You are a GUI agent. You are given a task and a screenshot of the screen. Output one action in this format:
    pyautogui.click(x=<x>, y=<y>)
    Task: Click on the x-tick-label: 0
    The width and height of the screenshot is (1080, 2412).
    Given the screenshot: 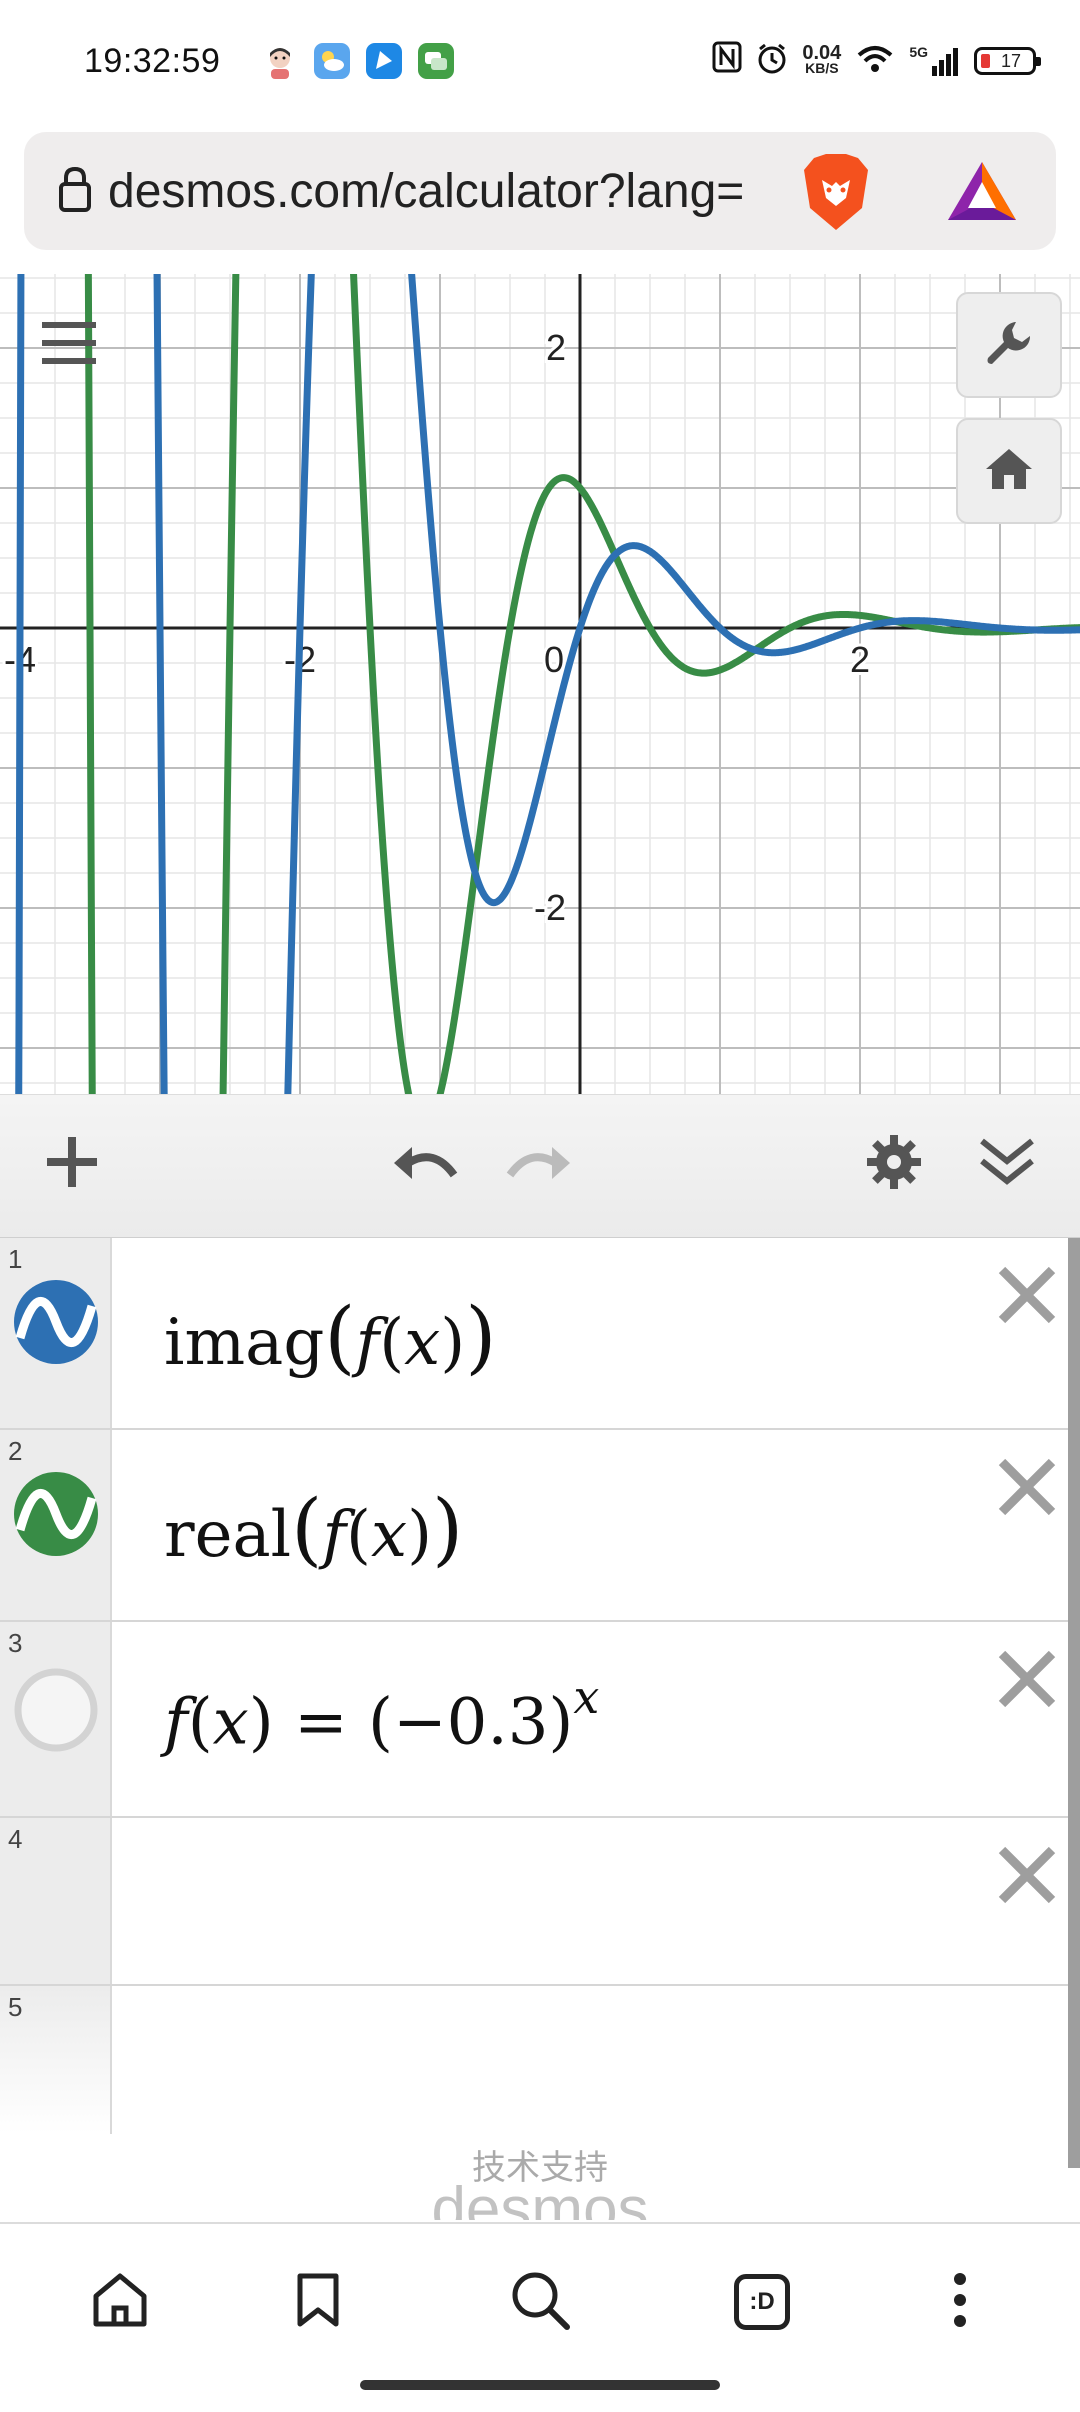 What is the action you would take?
    pyautogui.click(x=554, y=659)
    